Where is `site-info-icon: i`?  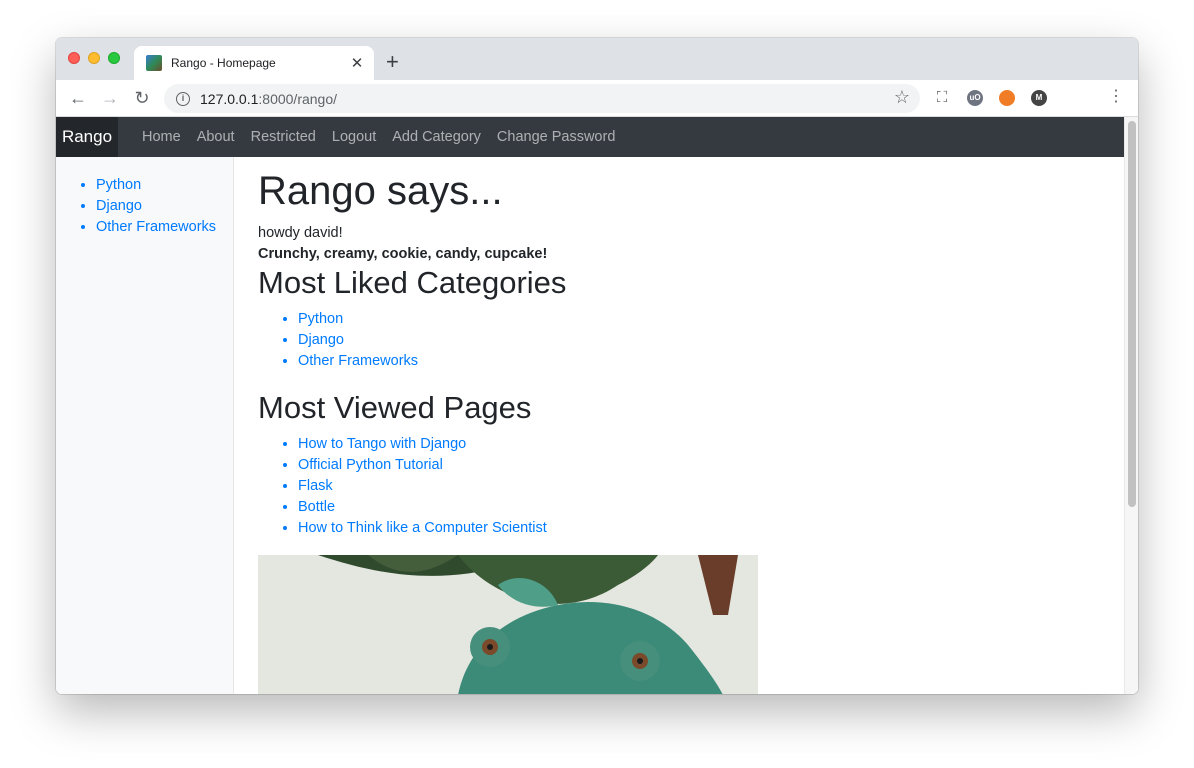
site-info-icon: i is located at coordinates (183, 98).